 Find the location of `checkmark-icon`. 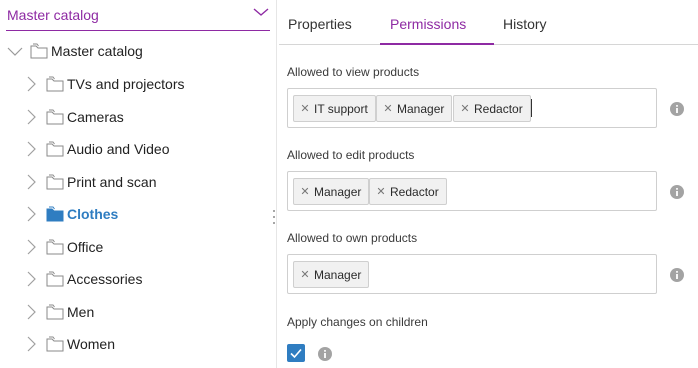

checkmark-icon is located at coordinates (296, 353).